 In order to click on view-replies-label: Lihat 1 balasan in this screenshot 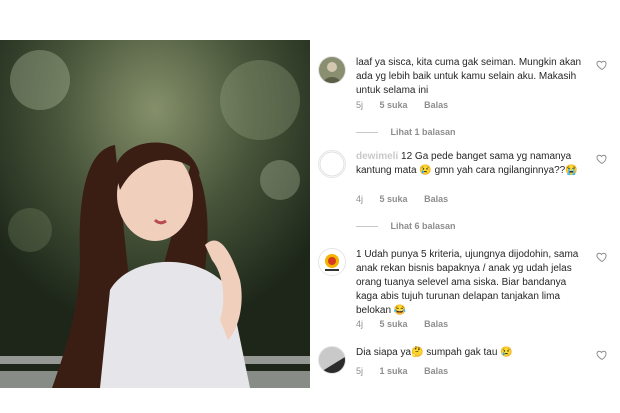, I will do `click(423, 132)`.